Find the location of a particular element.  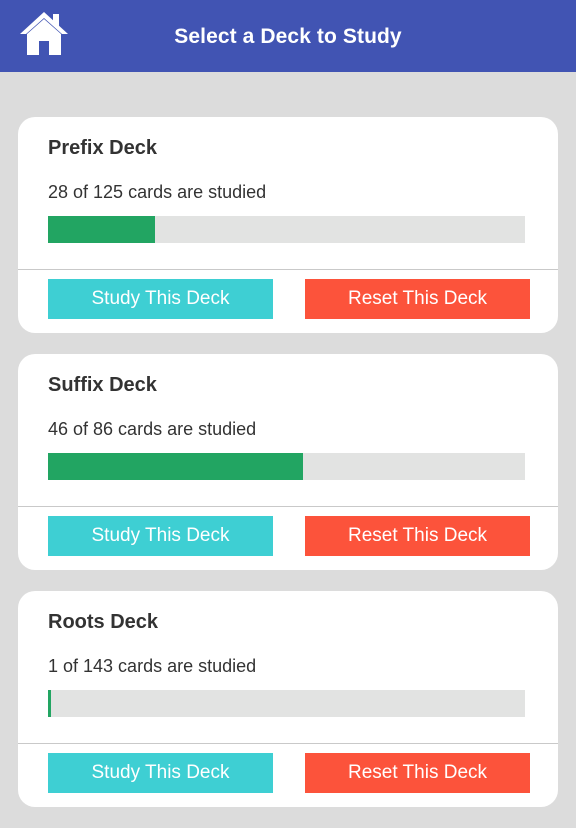

app-header: Select a Deck to Study is located at coordinates (288, 36).